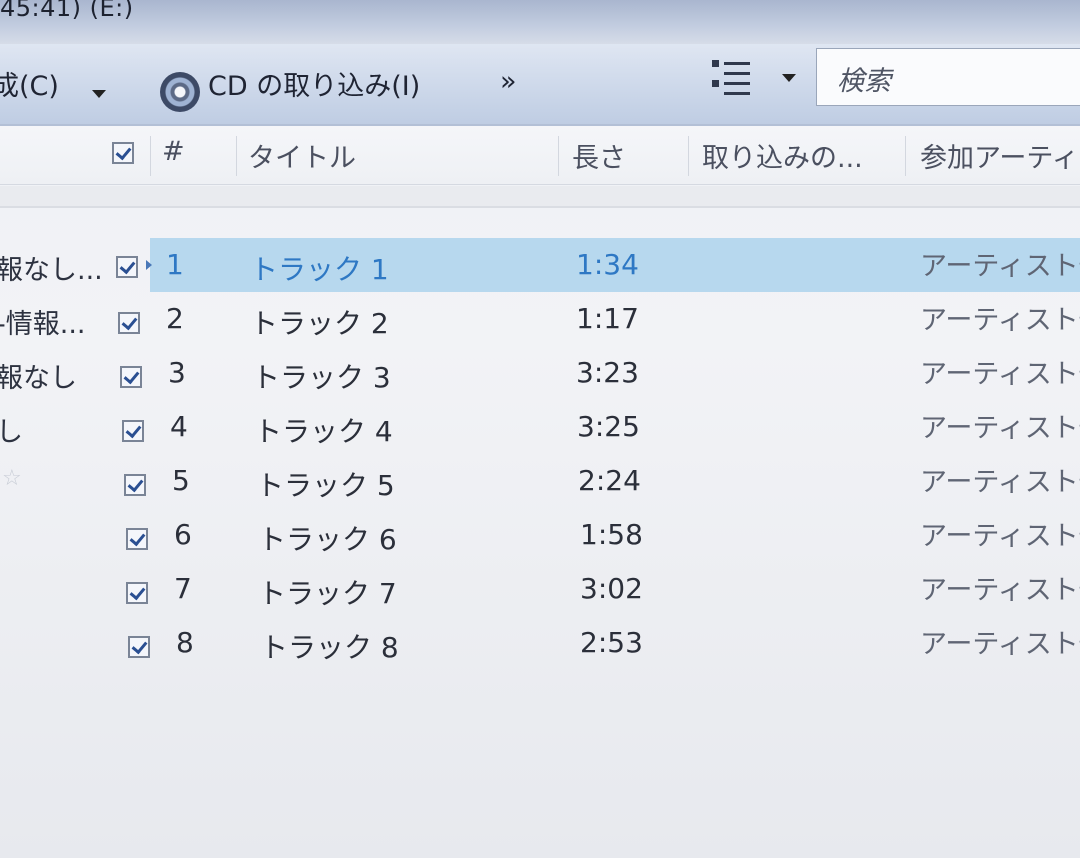 The image size is (1080, 858). I want to click on track-number: 5, so click(181, 480).